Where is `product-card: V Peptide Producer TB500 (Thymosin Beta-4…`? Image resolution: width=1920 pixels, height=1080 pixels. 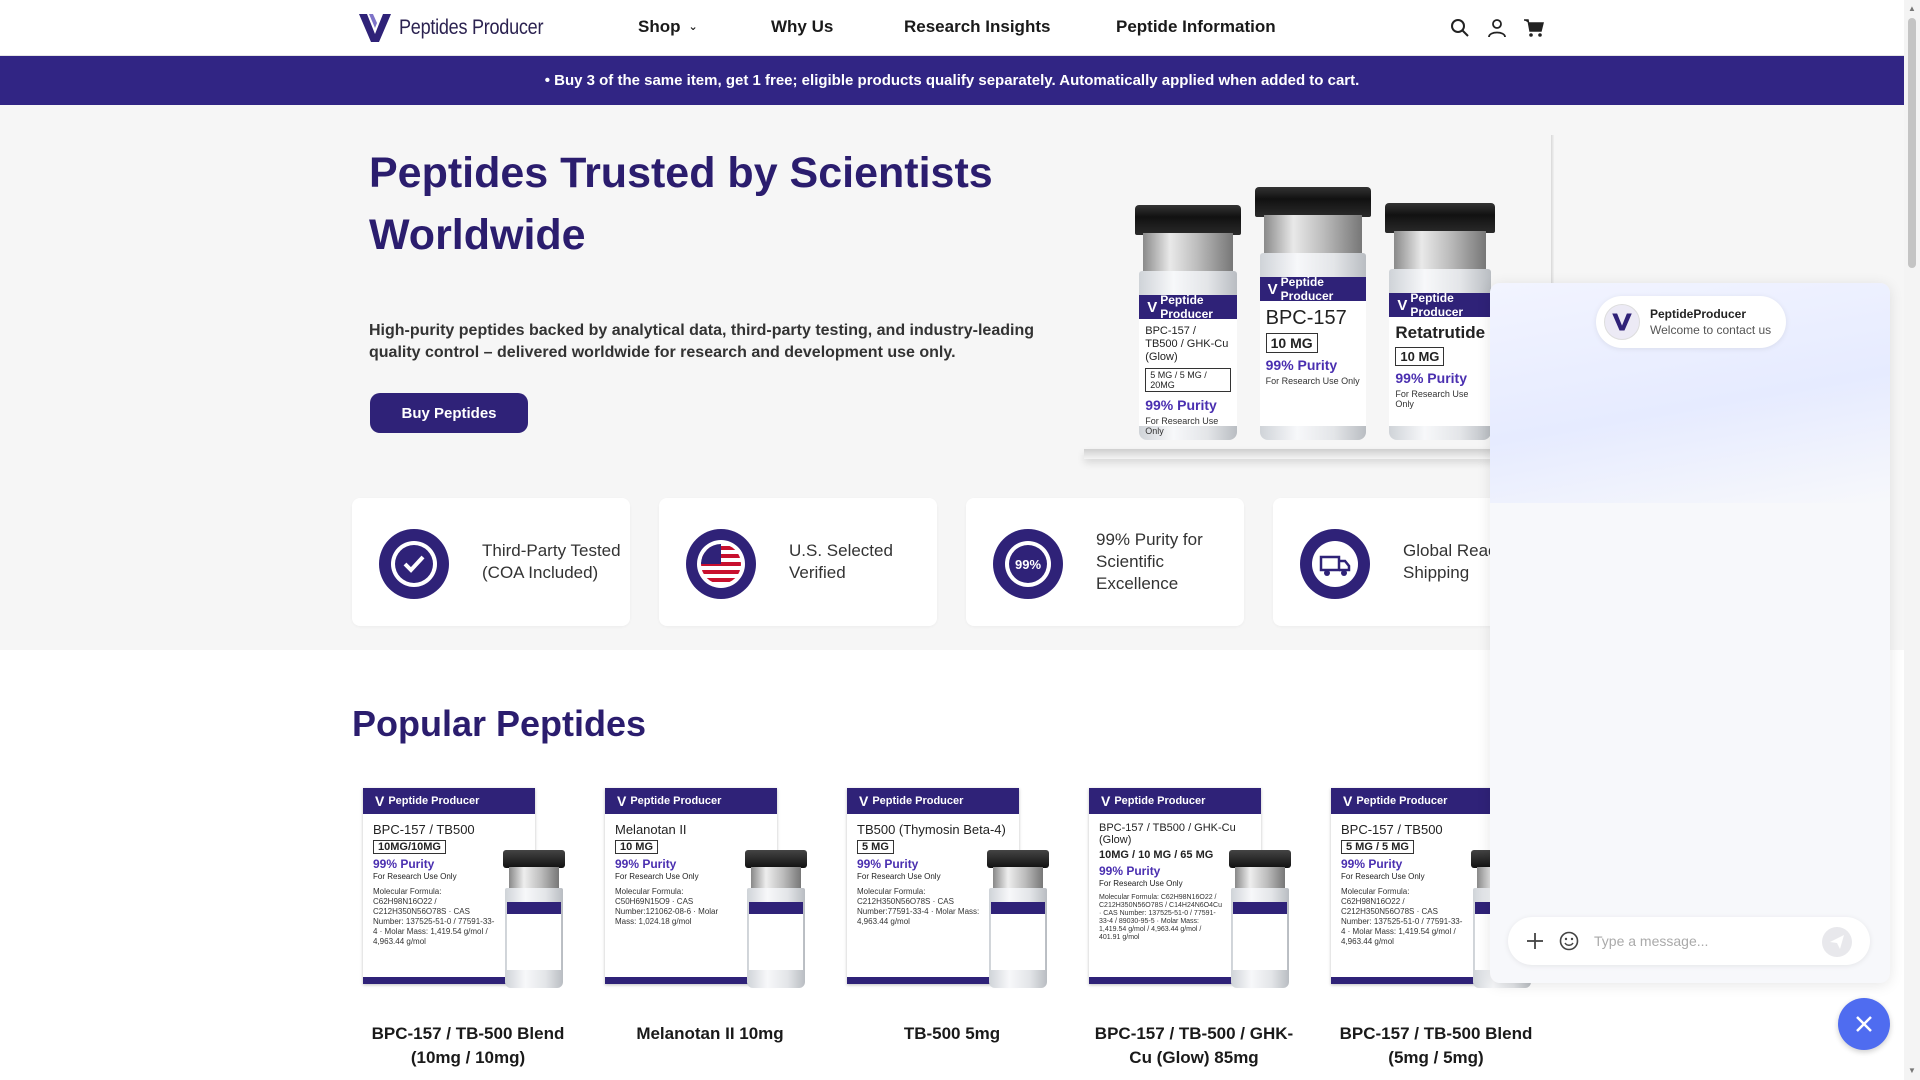 product-card: V Peptide Producer TB500 (Thymosin Beta-4… is located at coordinates (952, 917).